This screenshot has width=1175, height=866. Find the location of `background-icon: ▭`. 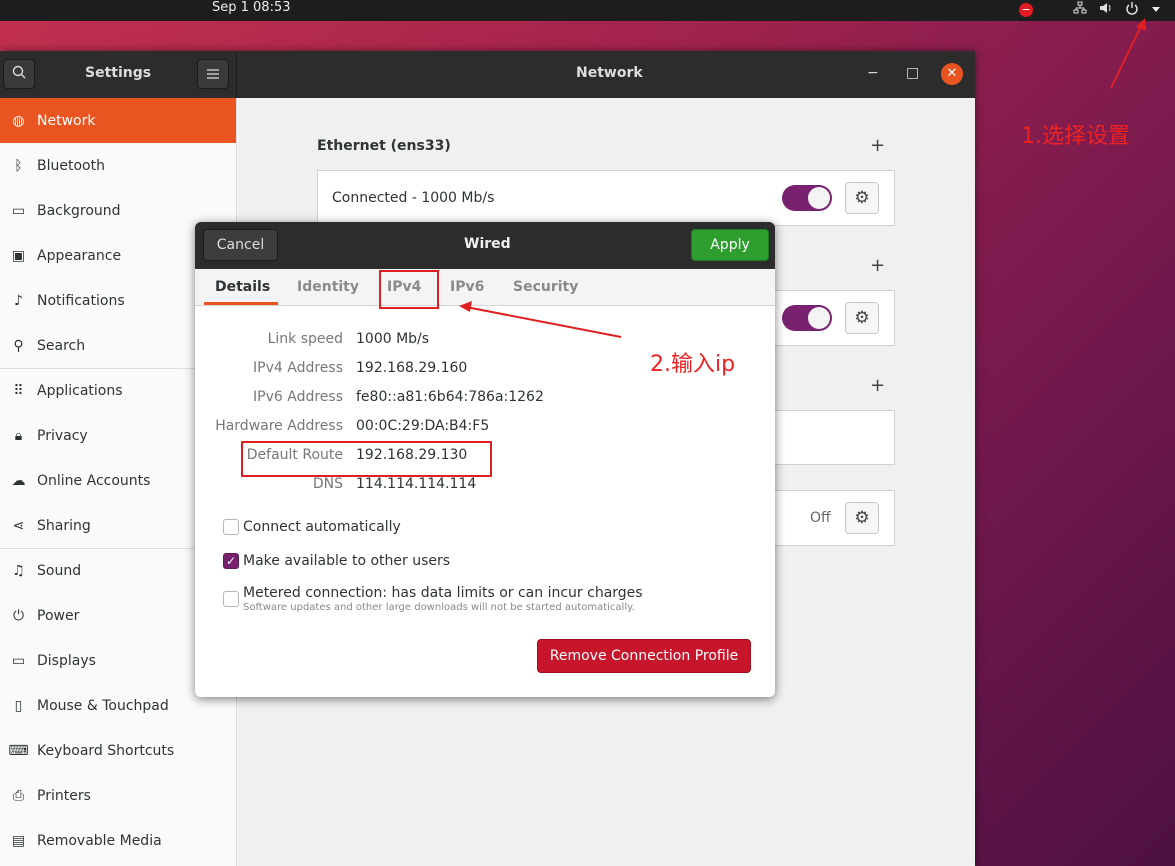

background-icon: ▭ is located at coordinates (18, 210).